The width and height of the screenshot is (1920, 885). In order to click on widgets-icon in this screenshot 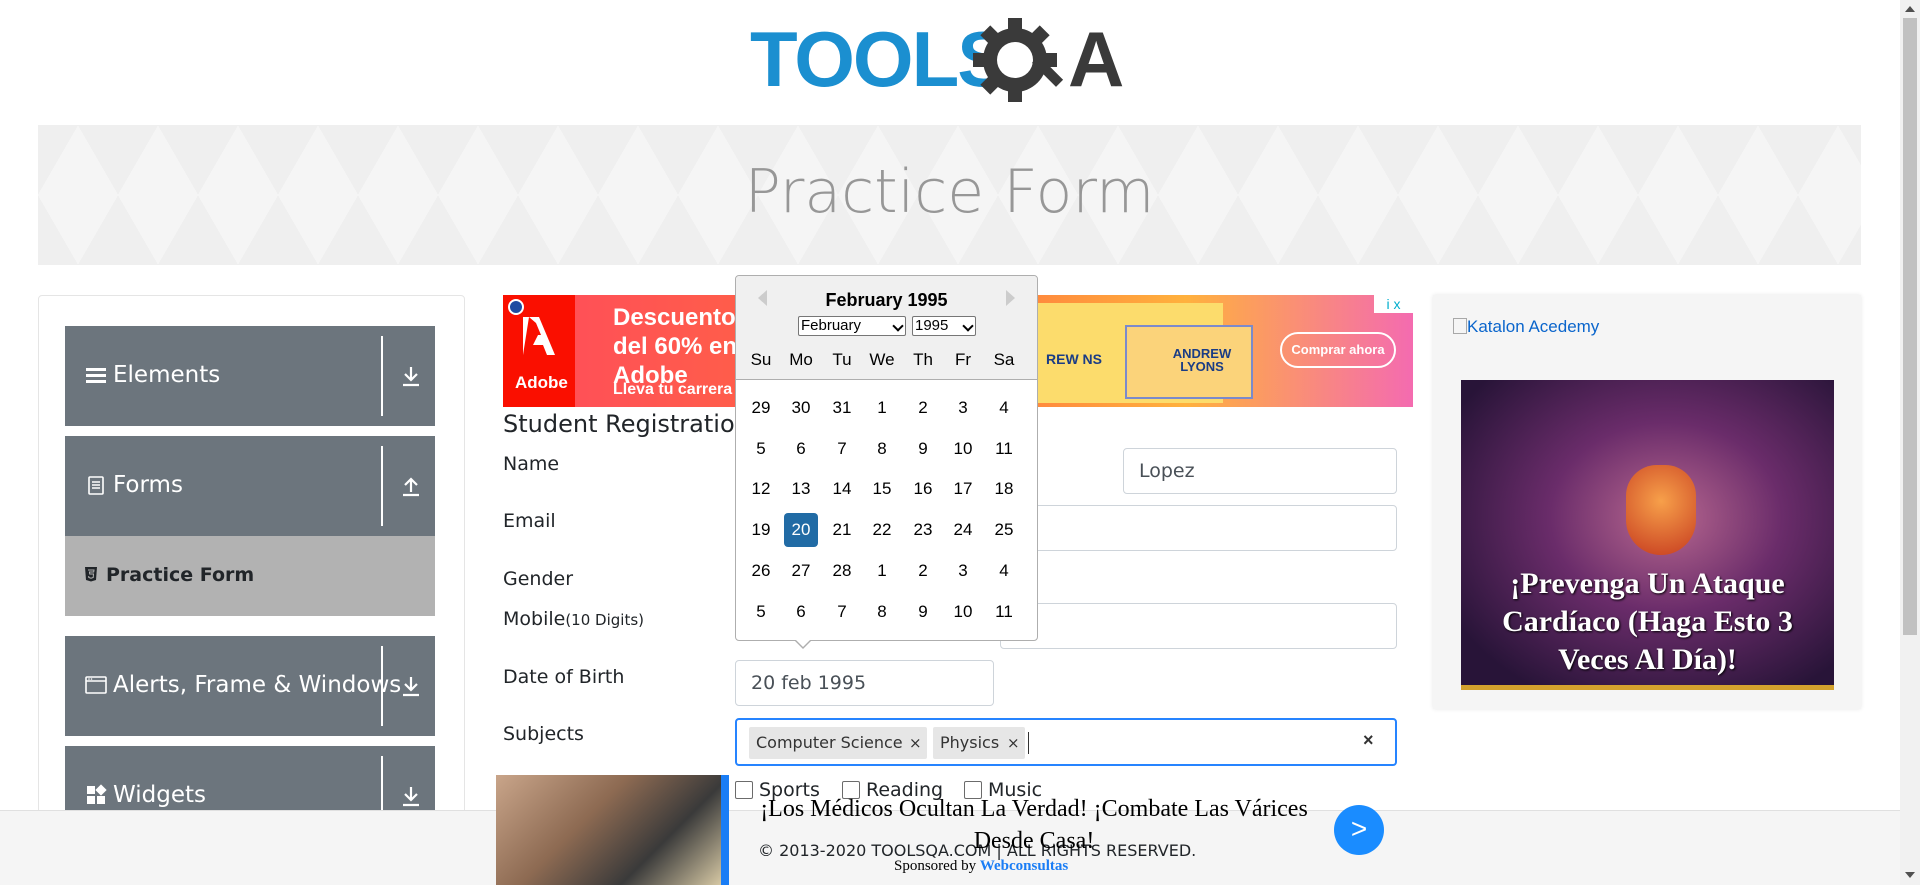, I will do `click(97, 794)`.